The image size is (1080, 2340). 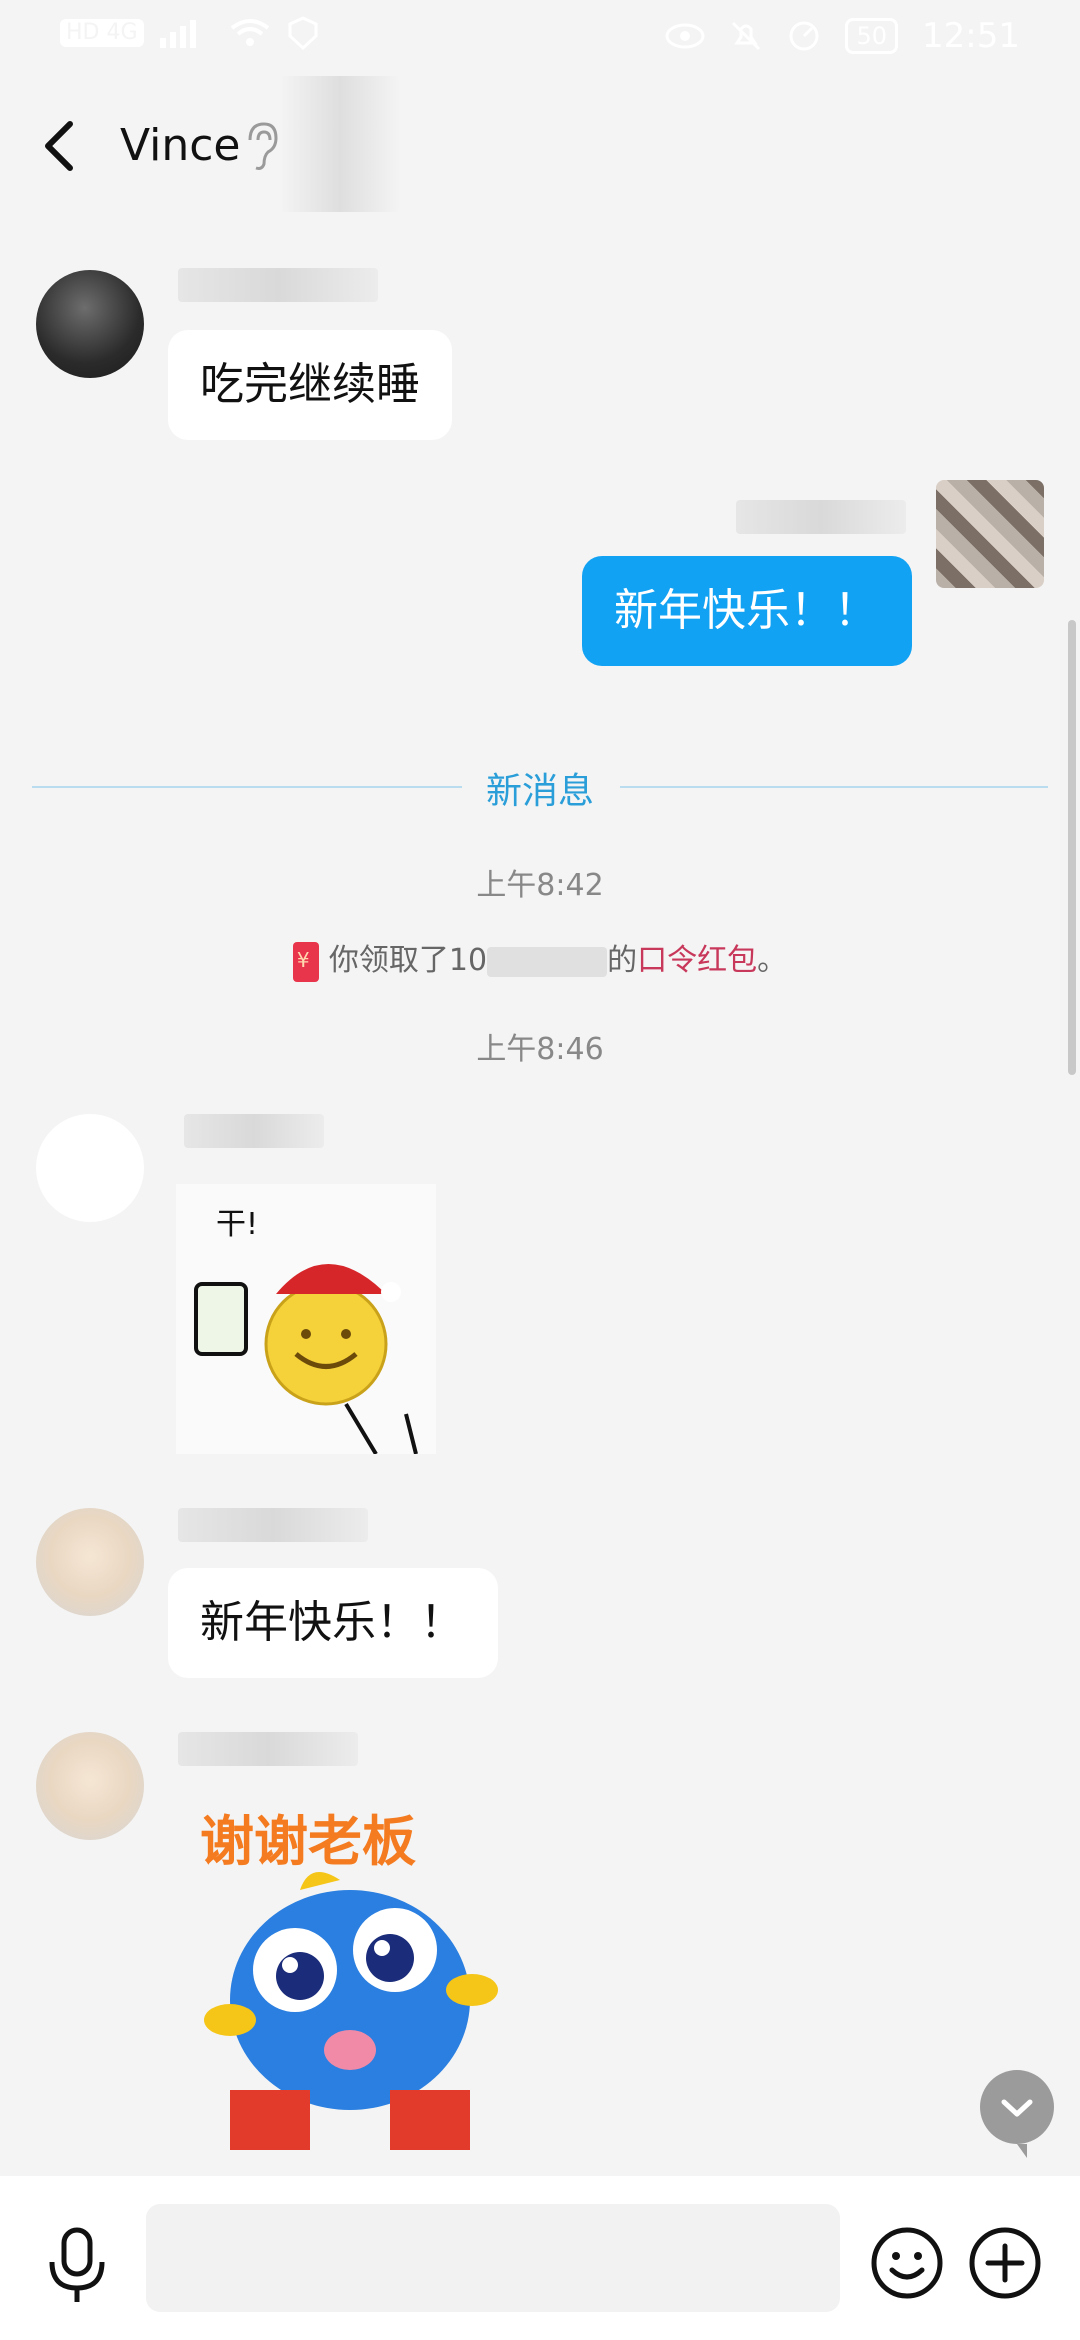 What do you see at coordinates (177, 34) in the screenshot?
I see `signal-icon` at bounding box center [177, 34].